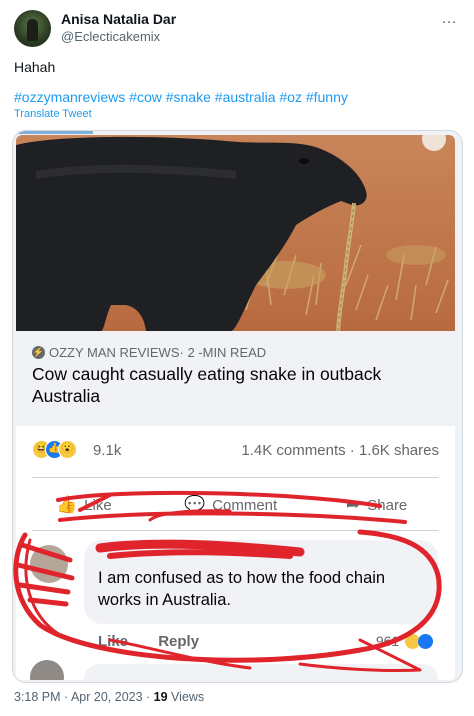 The height and width of the screenshot is (716, 474). Describe the element at coordinates (290, 97) in the screenshot. I see `hashtag-link: #oz` at that location.